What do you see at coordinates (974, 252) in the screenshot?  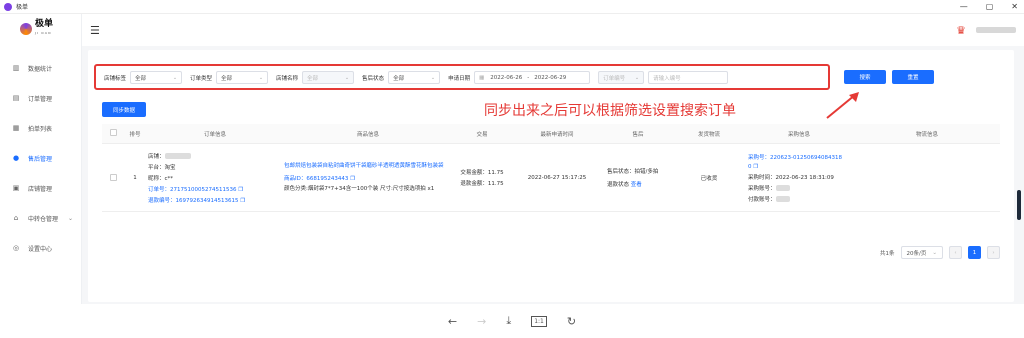 I see `current-page-button: 1` at bounding box center [974, 252].